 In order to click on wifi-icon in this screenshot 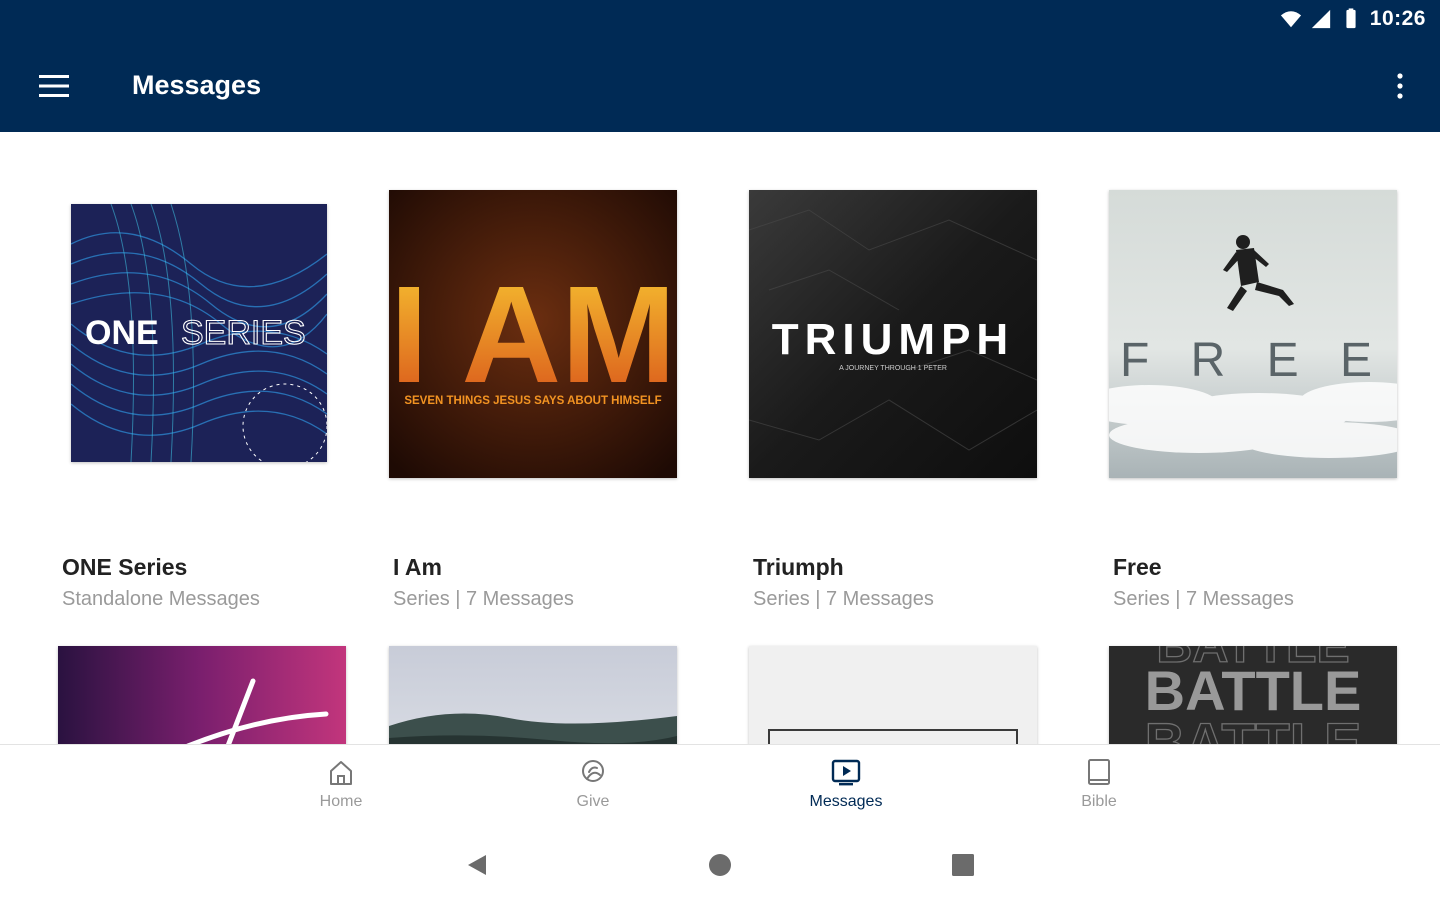, I will do `click(1290, 19)`.